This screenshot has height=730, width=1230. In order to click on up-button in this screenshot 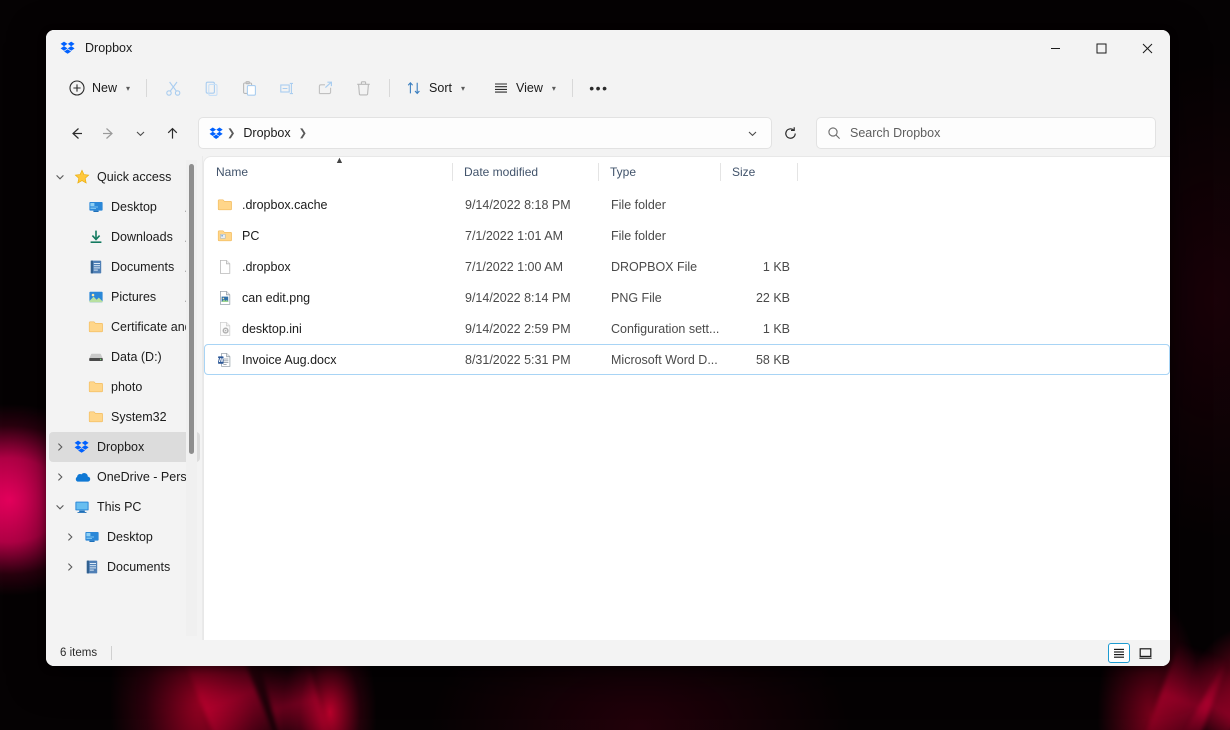, I will do `click(172, 133)`.